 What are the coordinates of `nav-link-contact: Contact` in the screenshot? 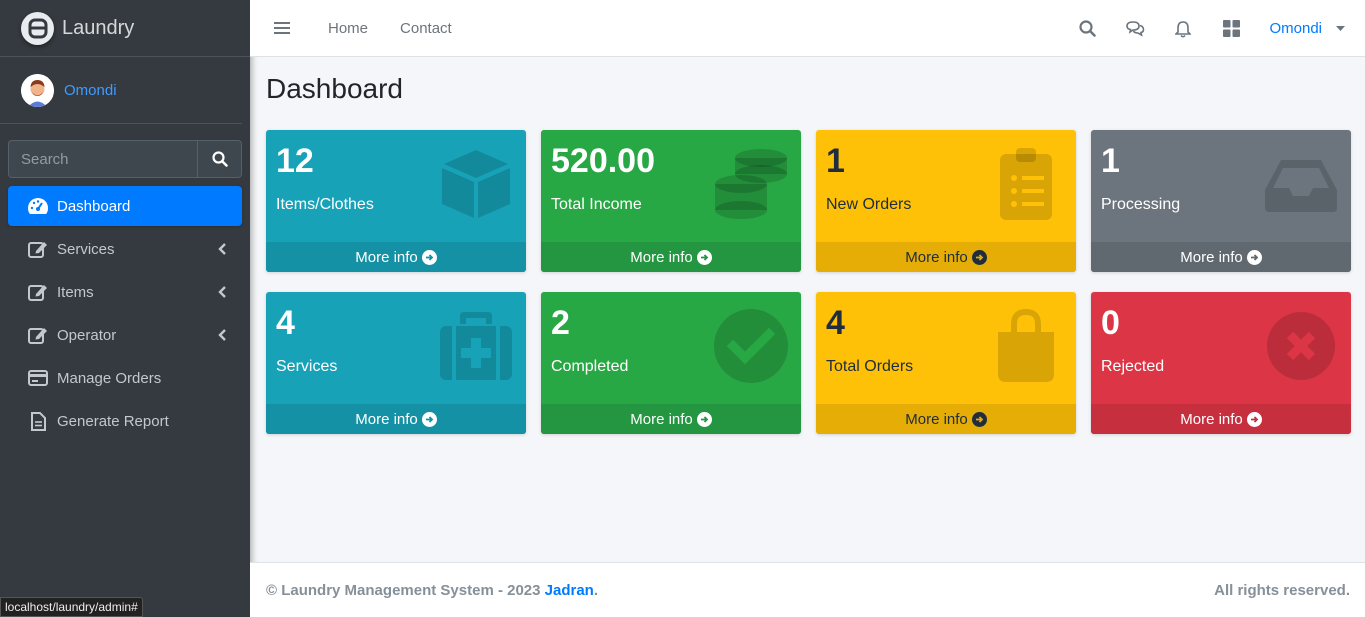 It's located at (426, 28).